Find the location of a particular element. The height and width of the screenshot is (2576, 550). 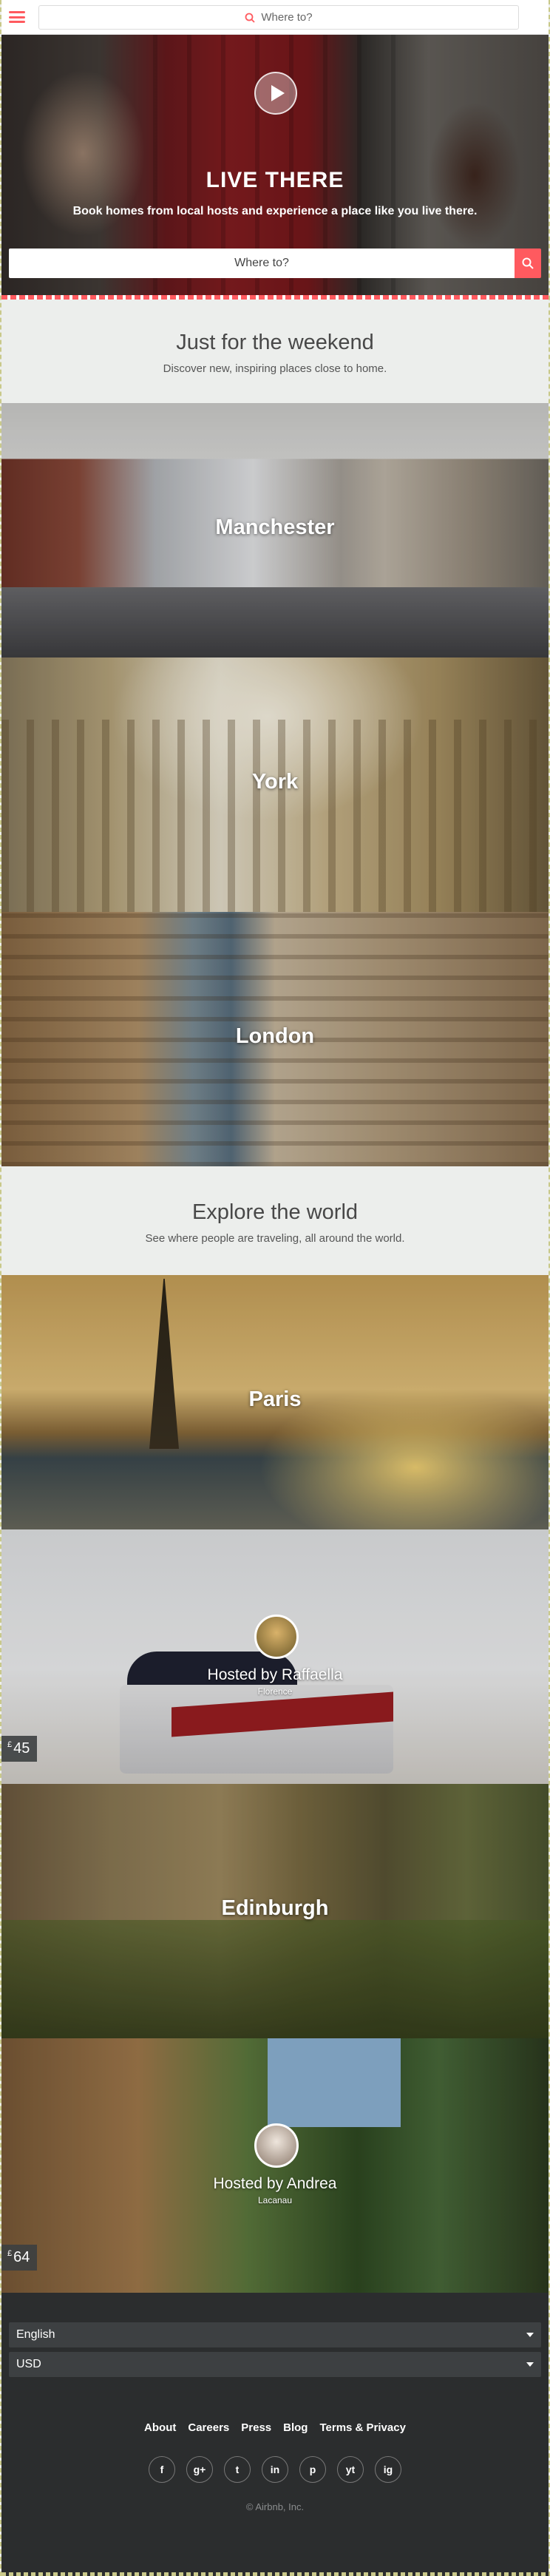

hero-title: LIVE THERE is located at coordinates (275, 180).